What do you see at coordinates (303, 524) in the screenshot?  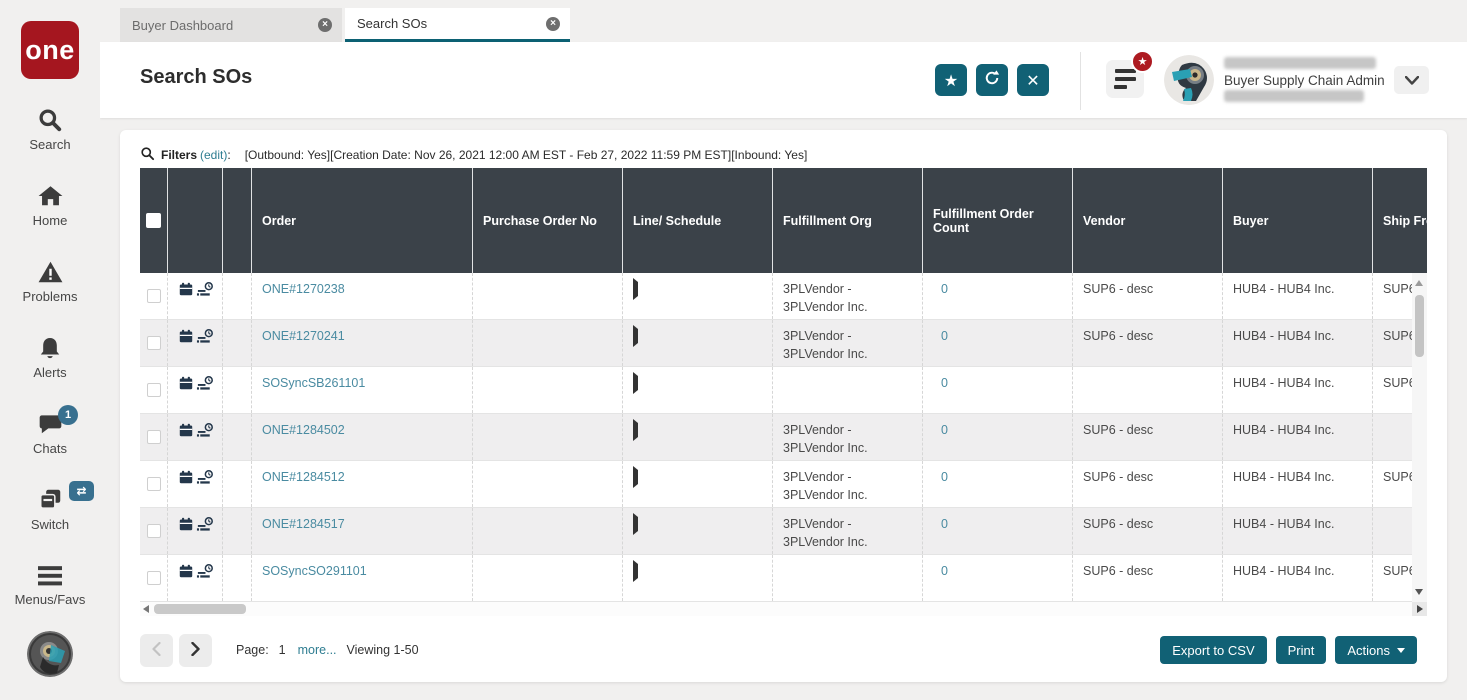 I see `order-link: ONE#1284517` at bounding box center [303, 524].